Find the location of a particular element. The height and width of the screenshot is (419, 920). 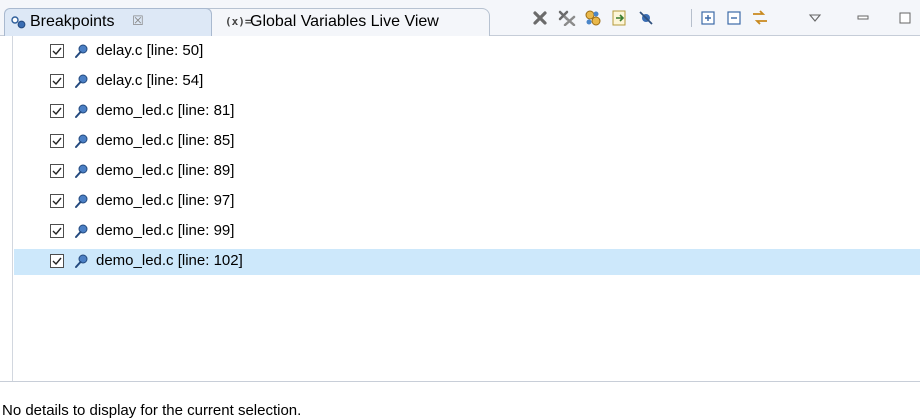

link-with-debug-view-icon is located at coordinates (760, 18).